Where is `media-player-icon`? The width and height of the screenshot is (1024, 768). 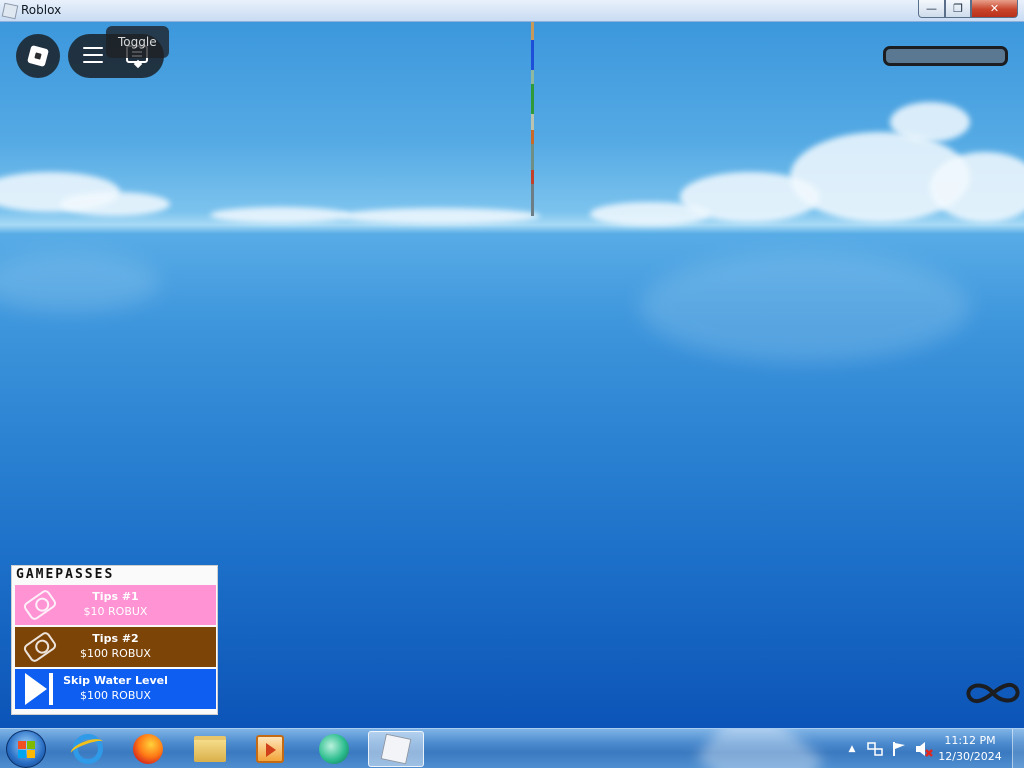 media-player-icon is located at coordinates (270, 749).